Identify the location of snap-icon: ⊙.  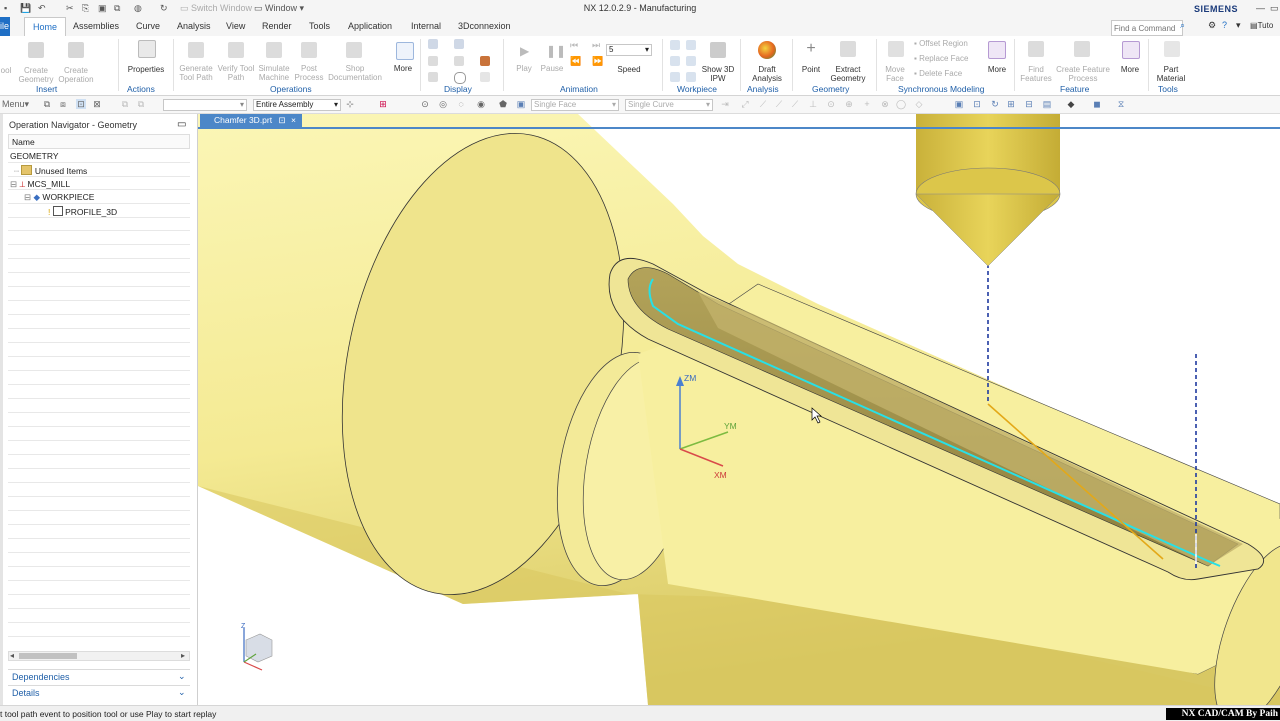
(425, 104).